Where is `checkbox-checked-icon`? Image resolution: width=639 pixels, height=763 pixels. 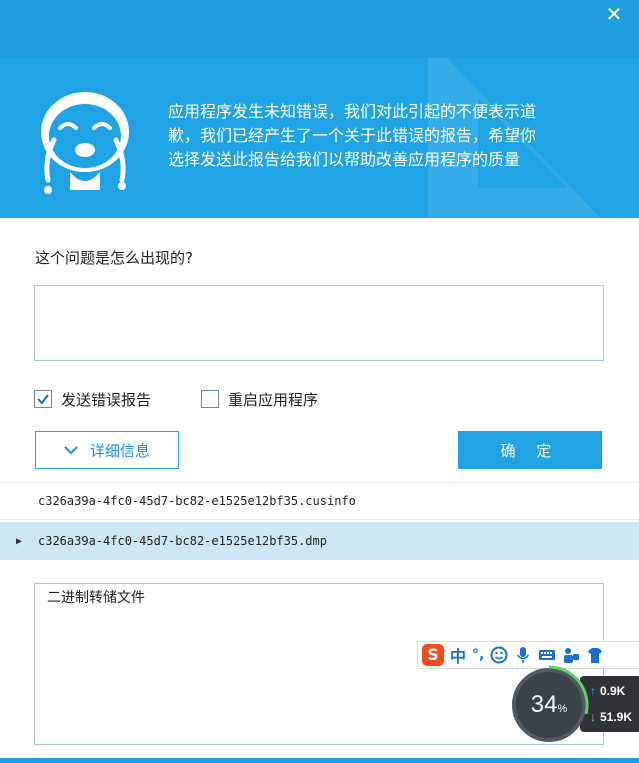
checkbox-checked-icon is located at coordinates (43, 399).